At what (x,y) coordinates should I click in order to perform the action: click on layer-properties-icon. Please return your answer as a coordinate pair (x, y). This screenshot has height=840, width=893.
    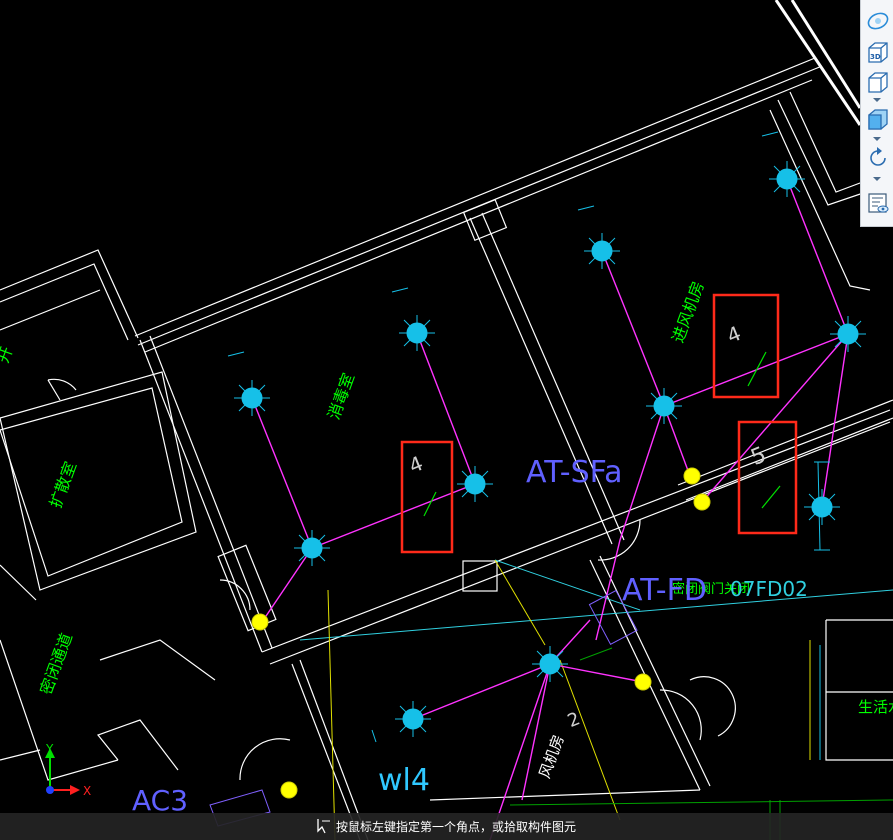
    Looking at the image, I should click on (878, 203).